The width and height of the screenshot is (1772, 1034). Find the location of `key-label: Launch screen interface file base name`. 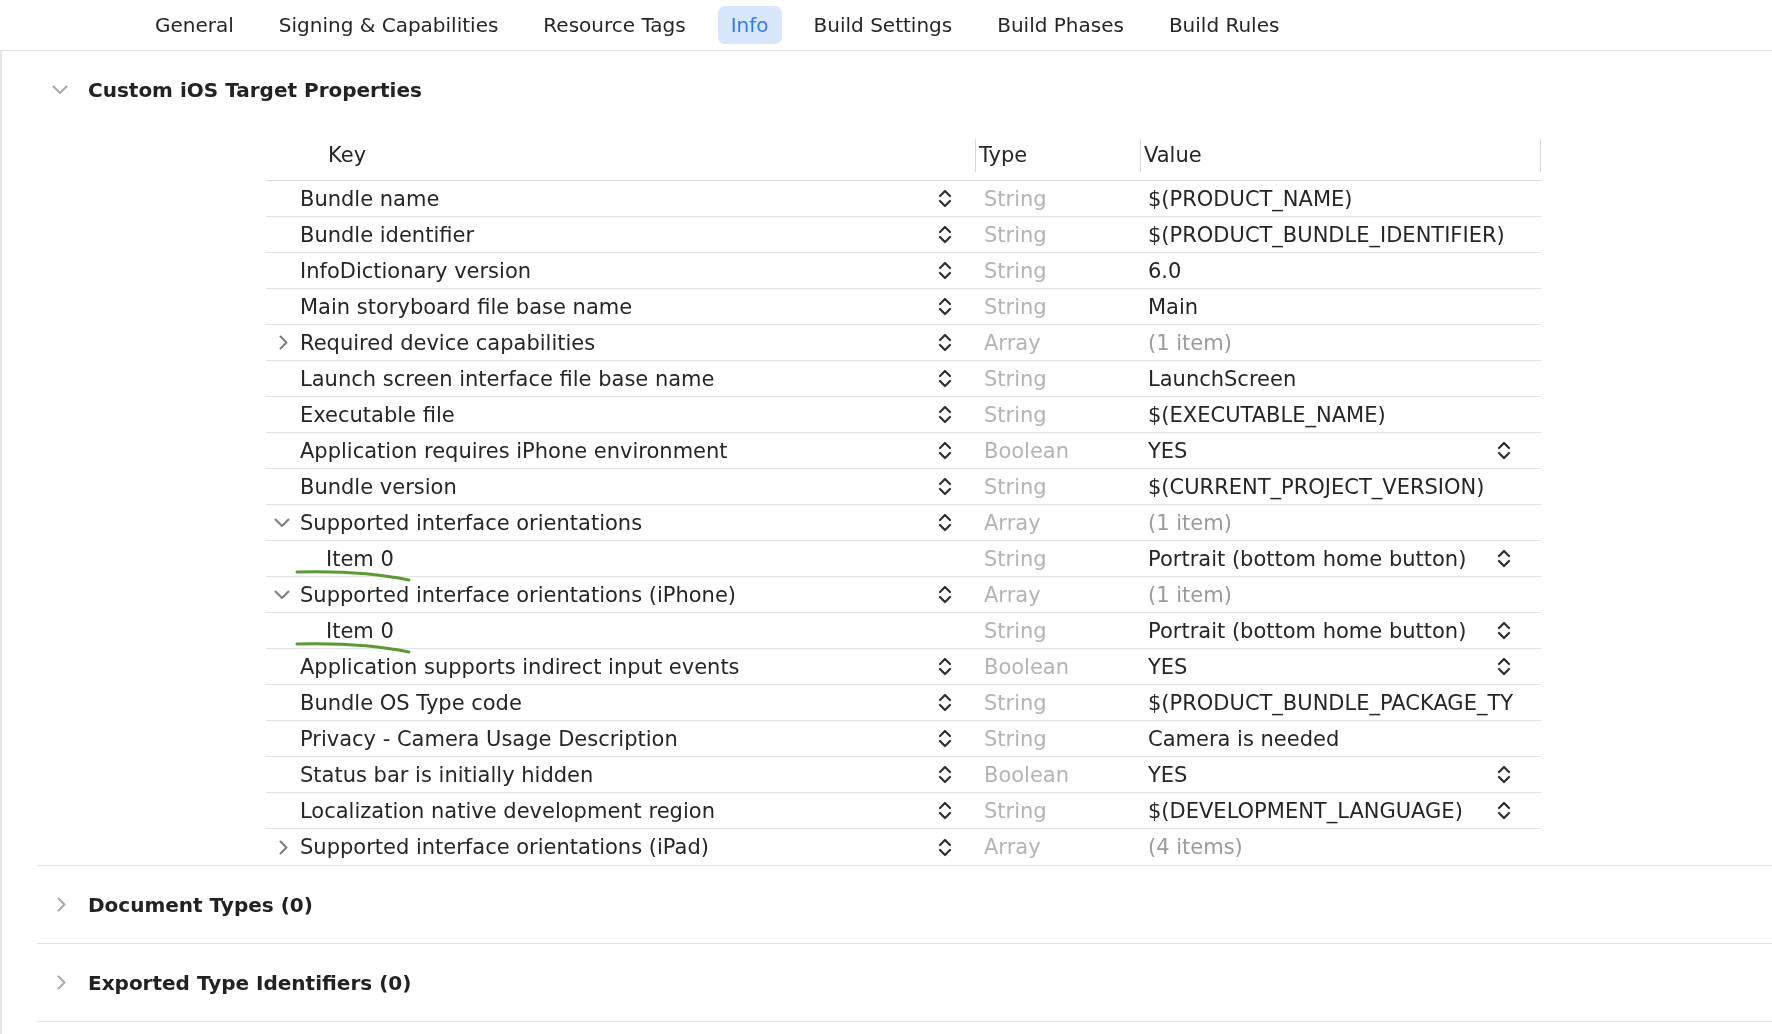

key-label: Launch screen interface file base name is located at coordinates (507, 378).